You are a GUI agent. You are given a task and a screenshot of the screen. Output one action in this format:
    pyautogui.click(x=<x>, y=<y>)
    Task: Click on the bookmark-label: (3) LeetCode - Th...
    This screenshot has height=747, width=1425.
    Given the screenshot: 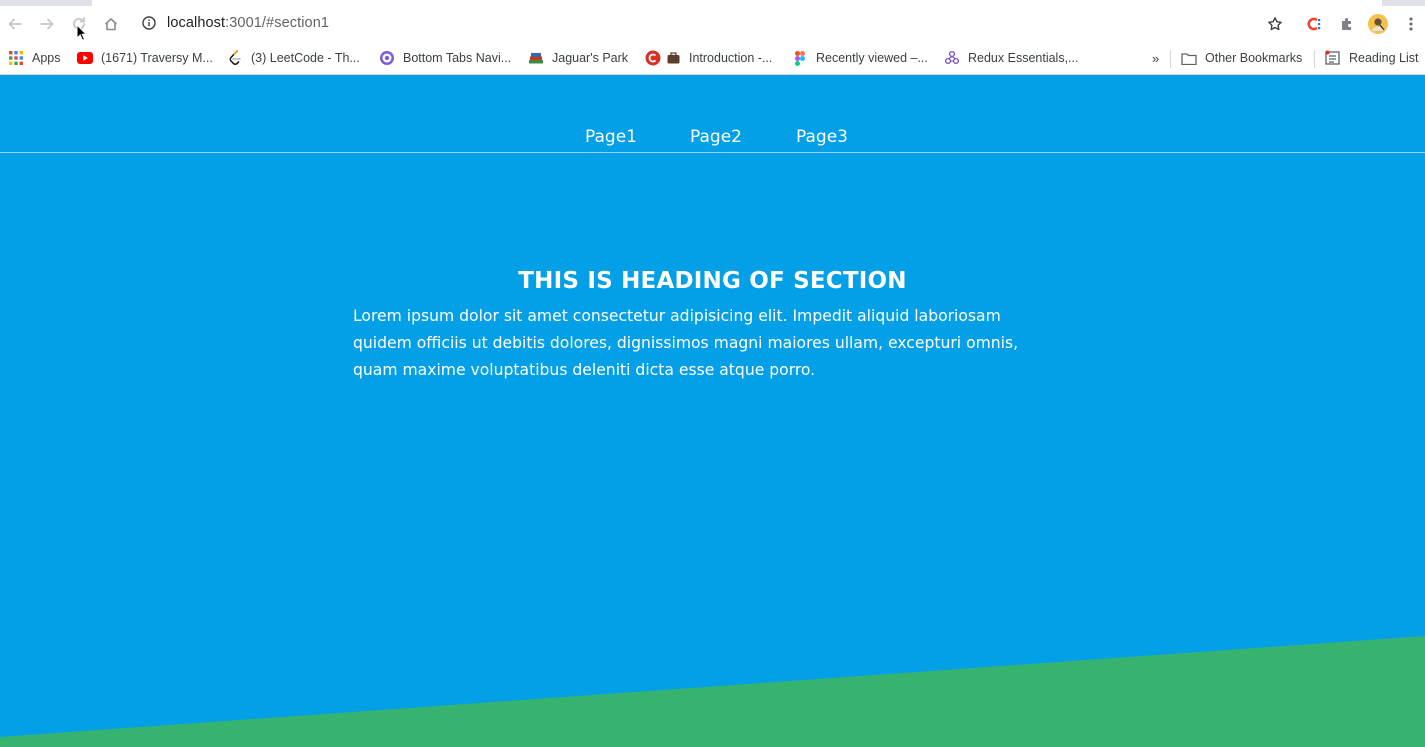 What is the action you would take?
    pyautogui.click(x=305, y=58)
    